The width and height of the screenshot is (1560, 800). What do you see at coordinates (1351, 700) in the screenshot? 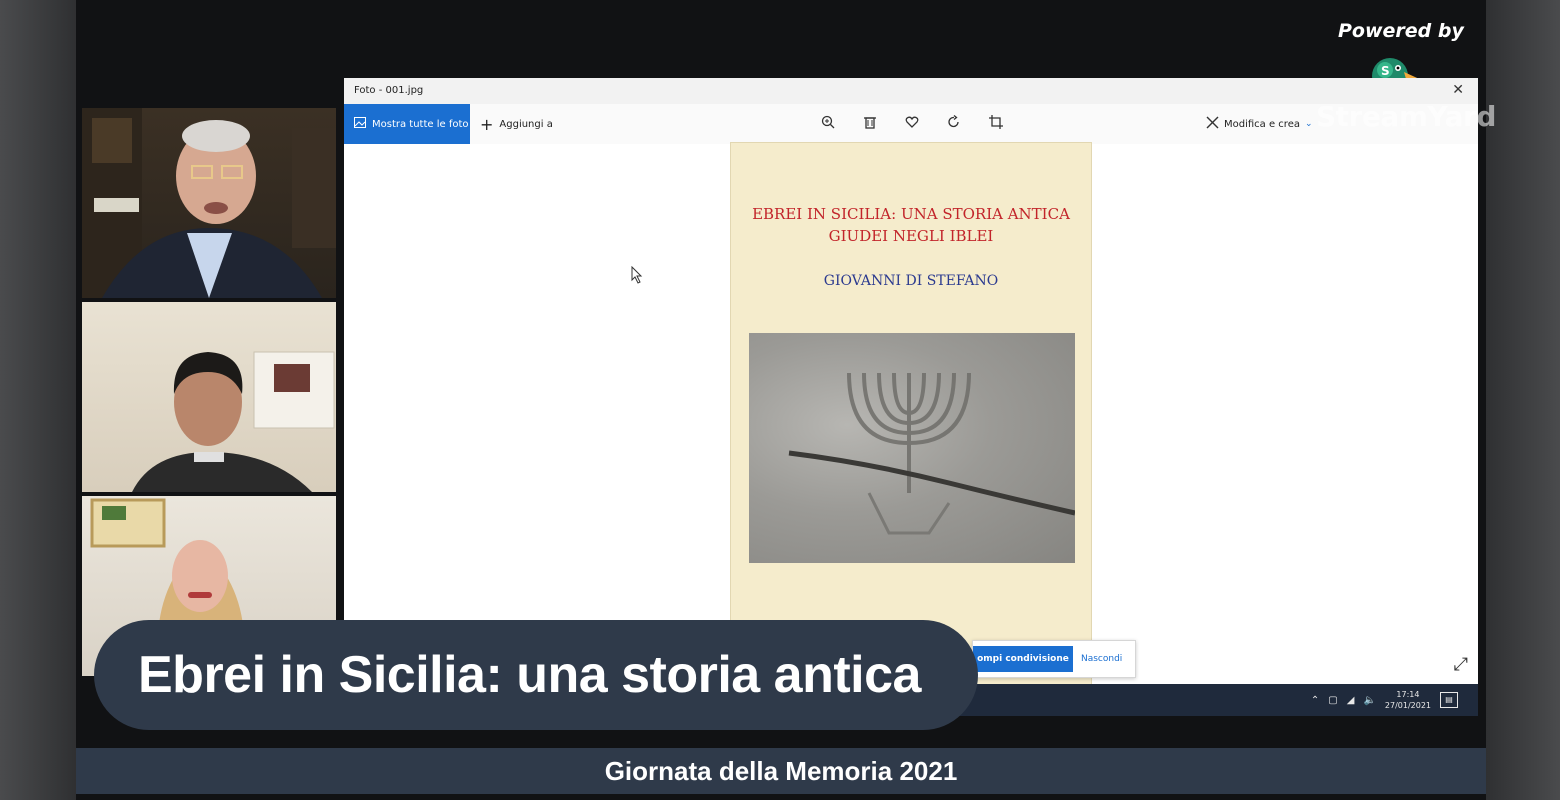
I see `network-icon: ◢` at bounding box center [1351, 700].